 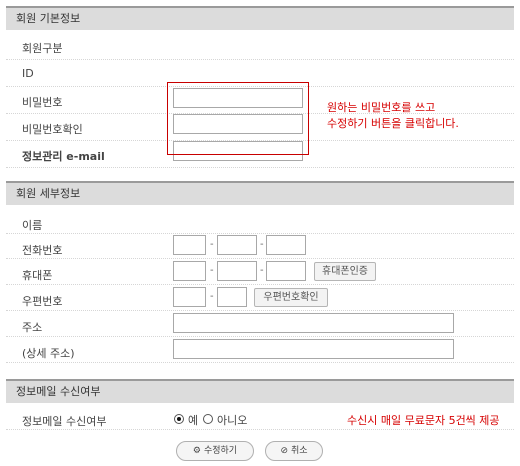 What do you see at coordinates (212, 244) in the screenshot?
I see `phone-dash-1: -` at bounding box center [212, 244].